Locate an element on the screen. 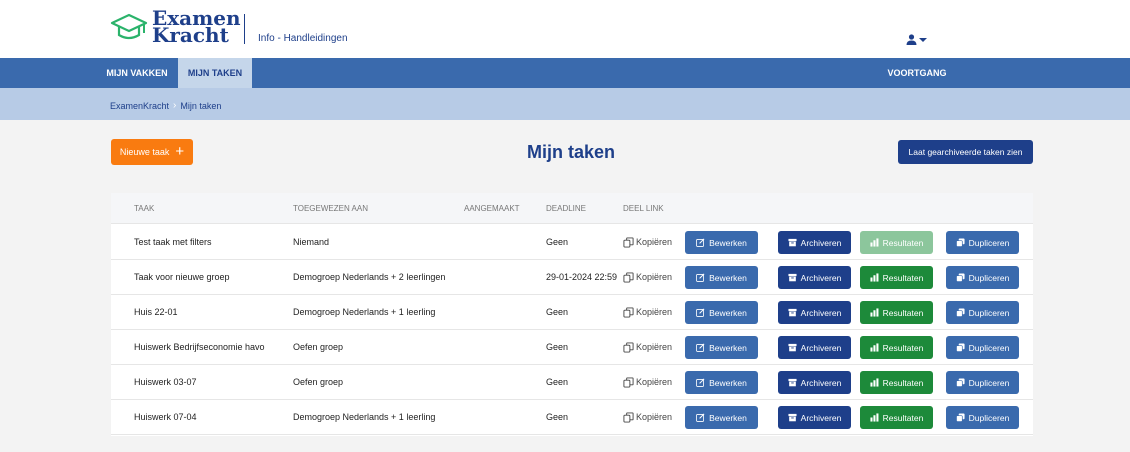  user-menu is located at coordinates (916, 39).